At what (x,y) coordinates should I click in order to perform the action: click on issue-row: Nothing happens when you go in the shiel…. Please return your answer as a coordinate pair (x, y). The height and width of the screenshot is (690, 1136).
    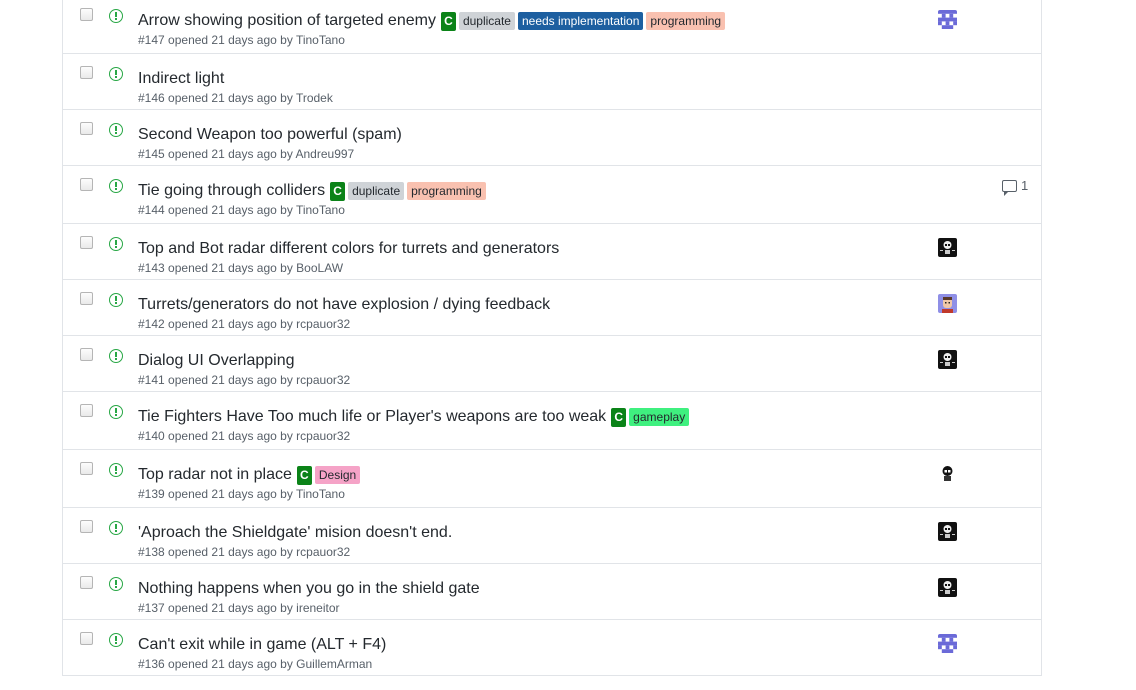
    Looking at the image, I should click on (552, 592).